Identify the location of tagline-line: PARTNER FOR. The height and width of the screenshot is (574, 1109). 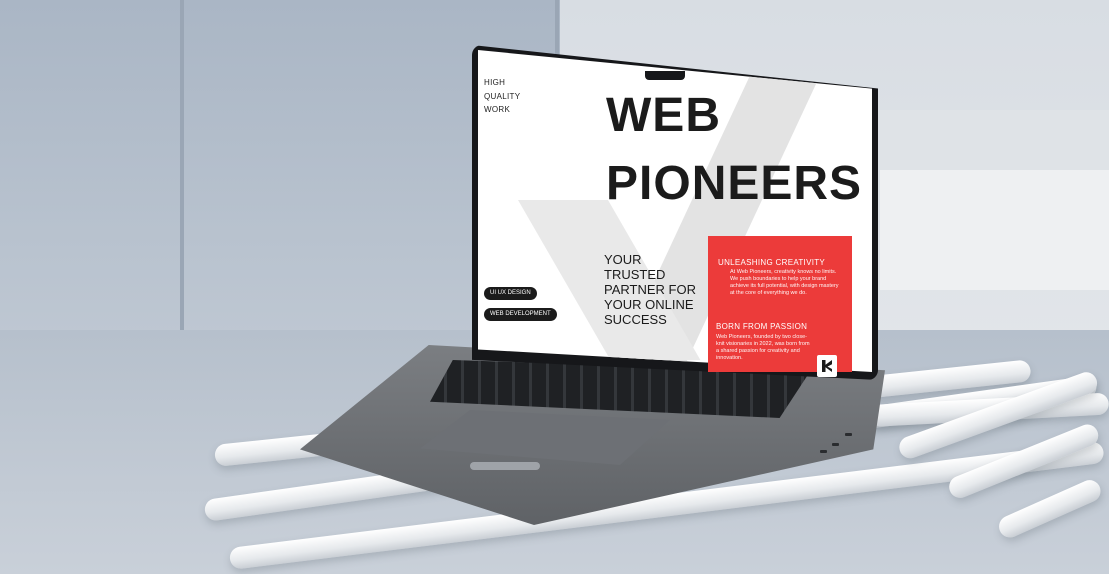
(650, 289).